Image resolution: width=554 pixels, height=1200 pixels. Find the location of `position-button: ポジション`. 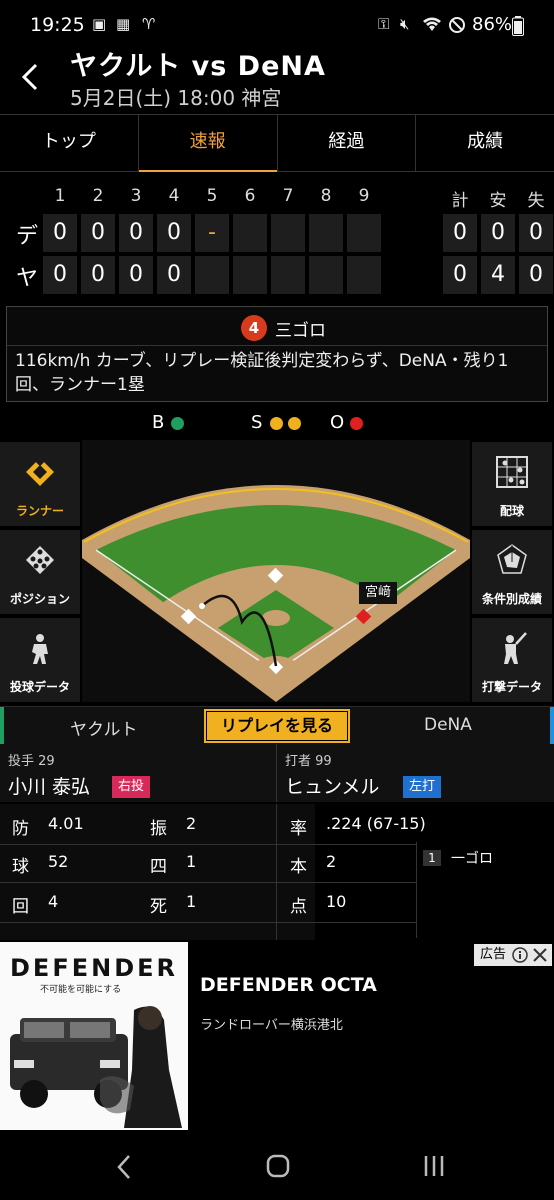

position-button: ポジション is located at coordinates (40, 572).